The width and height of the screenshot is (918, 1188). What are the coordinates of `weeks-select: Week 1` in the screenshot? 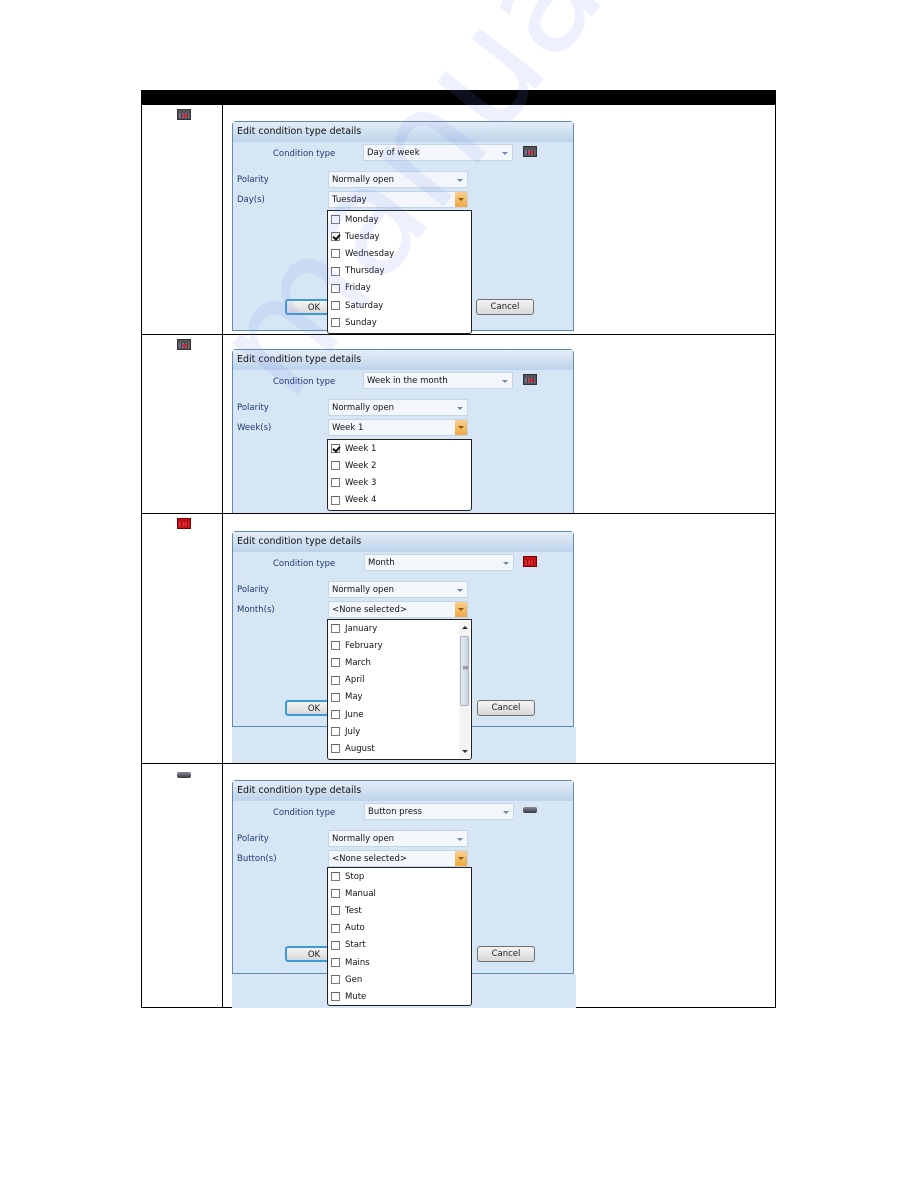 It's located at (398, 427).